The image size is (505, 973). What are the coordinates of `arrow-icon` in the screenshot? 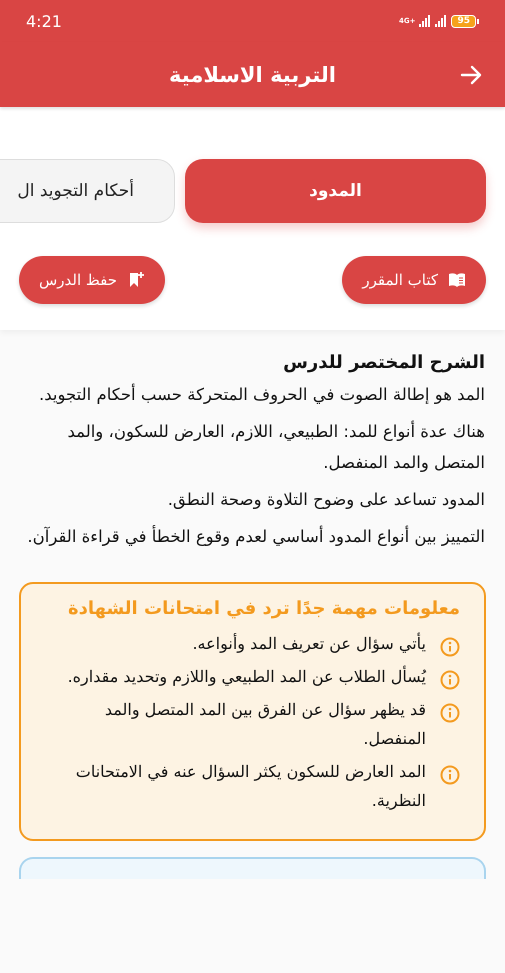 It's located at (471, 75).